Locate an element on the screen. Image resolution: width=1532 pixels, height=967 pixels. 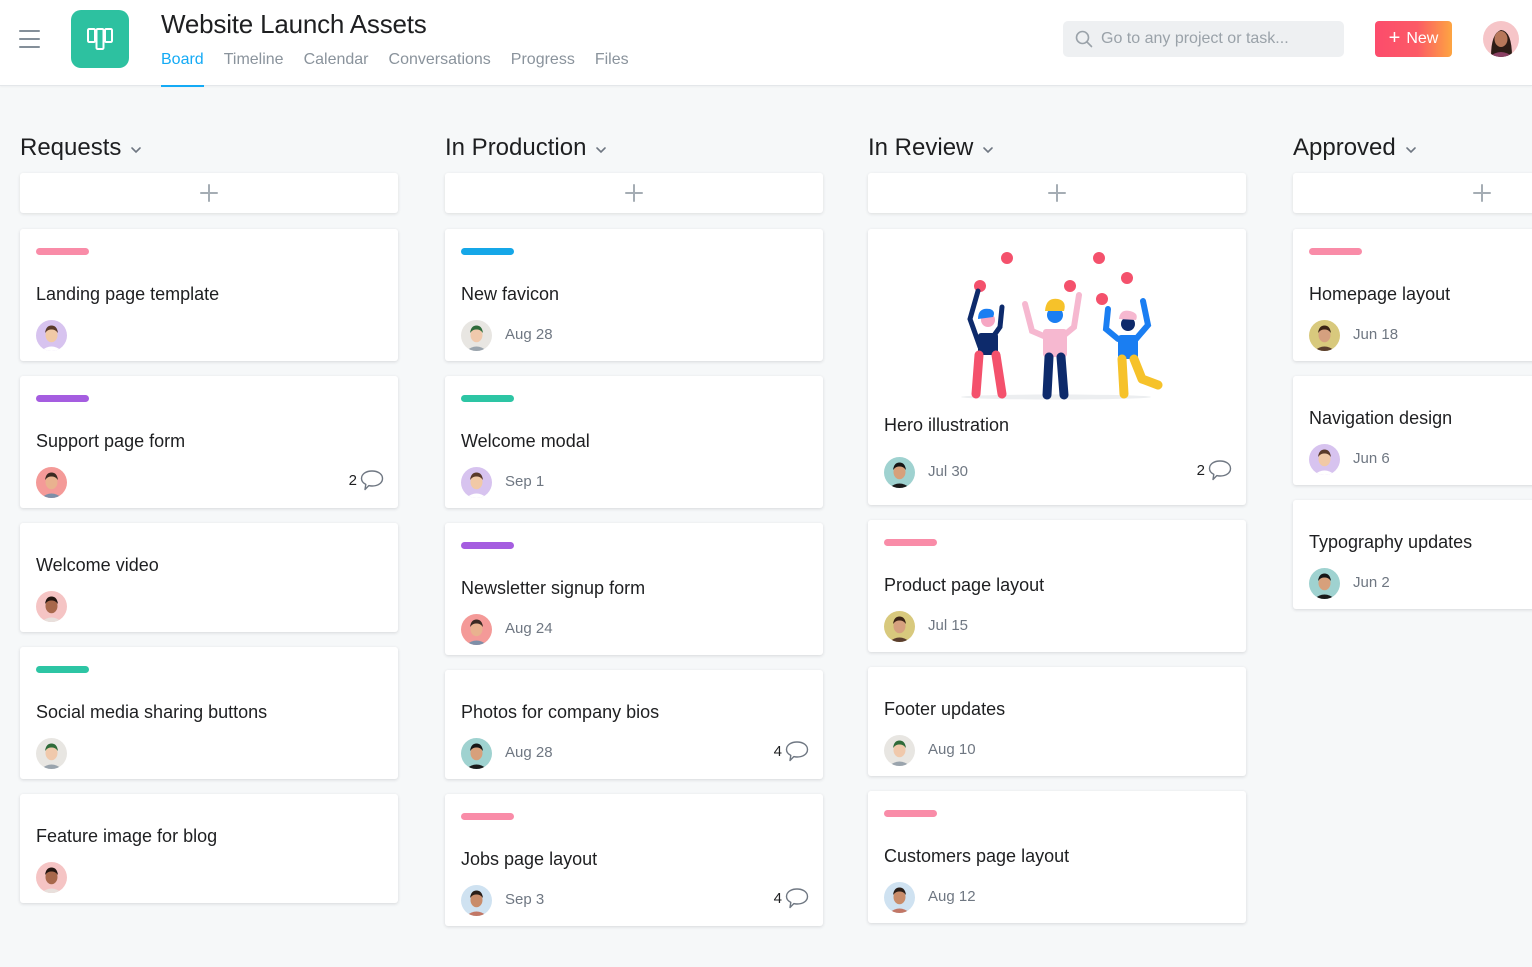
hamburger-icon is located at coordinates (30, 39).